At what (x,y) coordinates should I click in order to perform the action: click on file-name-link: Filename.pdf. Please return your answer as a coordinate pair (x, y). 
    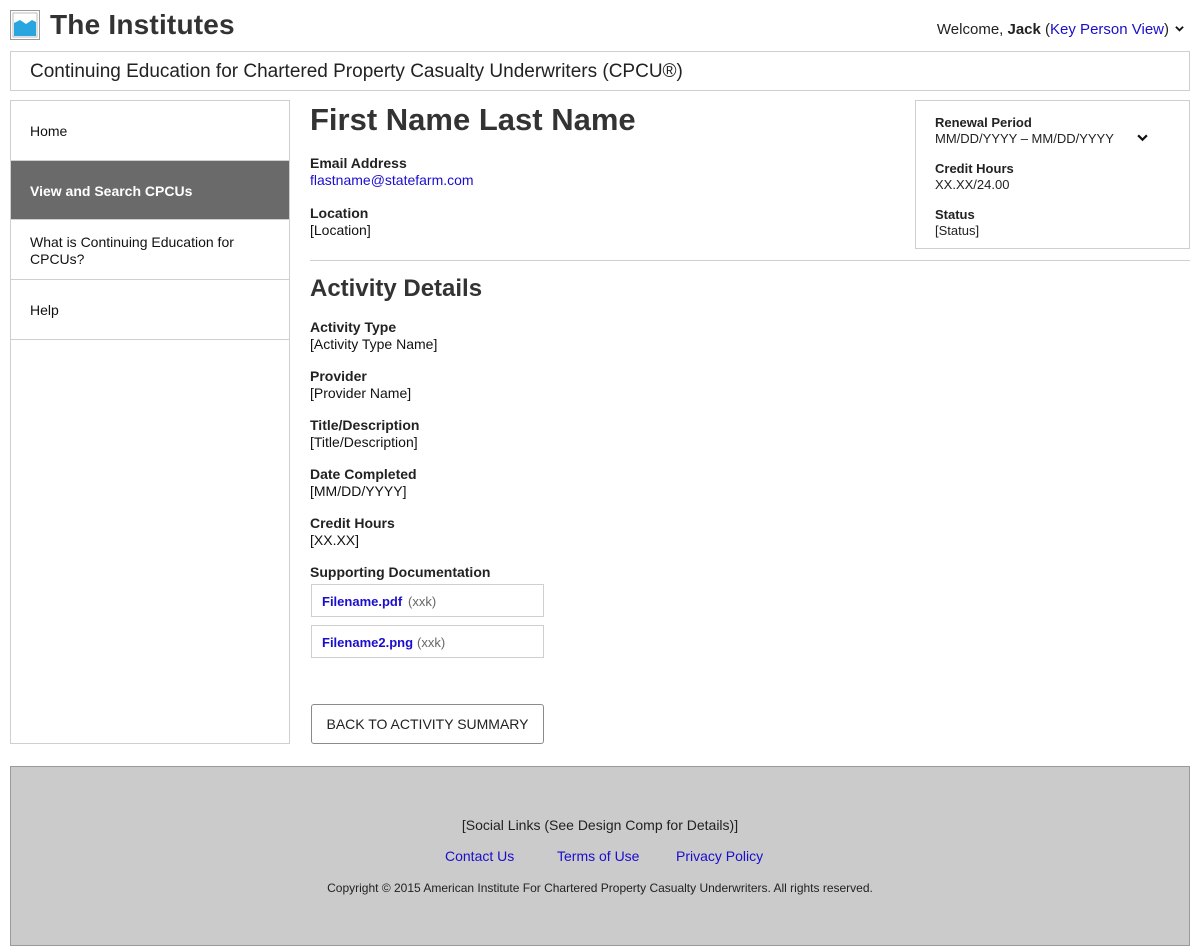
    Looking at the image, I should click on (362, 601).